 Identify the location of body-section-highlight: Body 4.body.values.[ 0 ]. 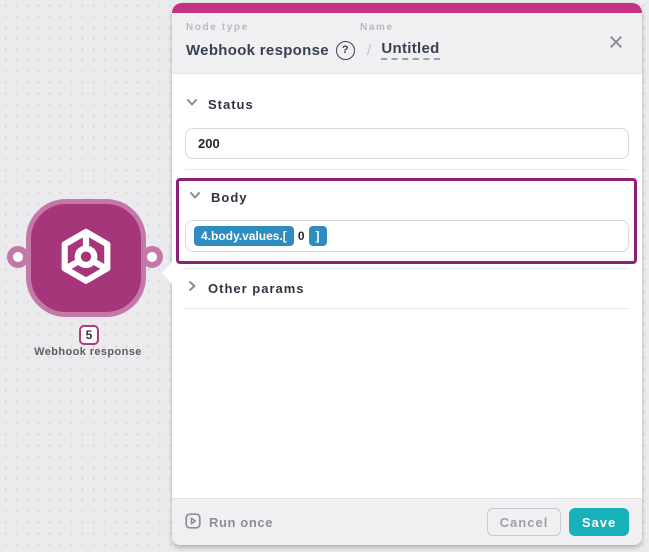
(406, 221).